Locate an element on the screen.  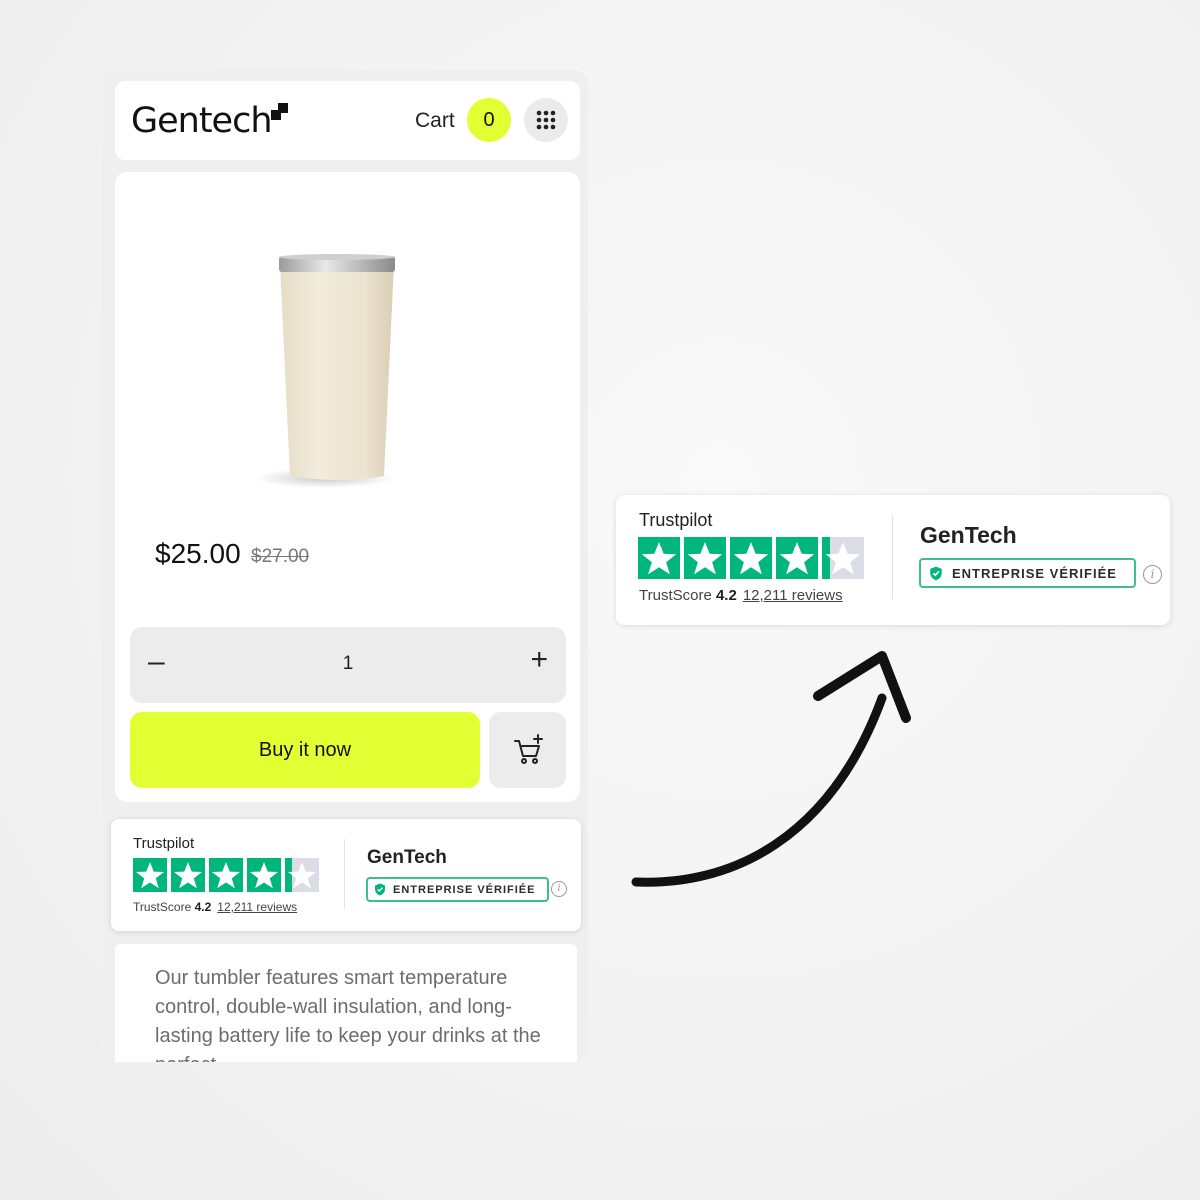
add-to-cart-button is located at coordinates (527, 750).